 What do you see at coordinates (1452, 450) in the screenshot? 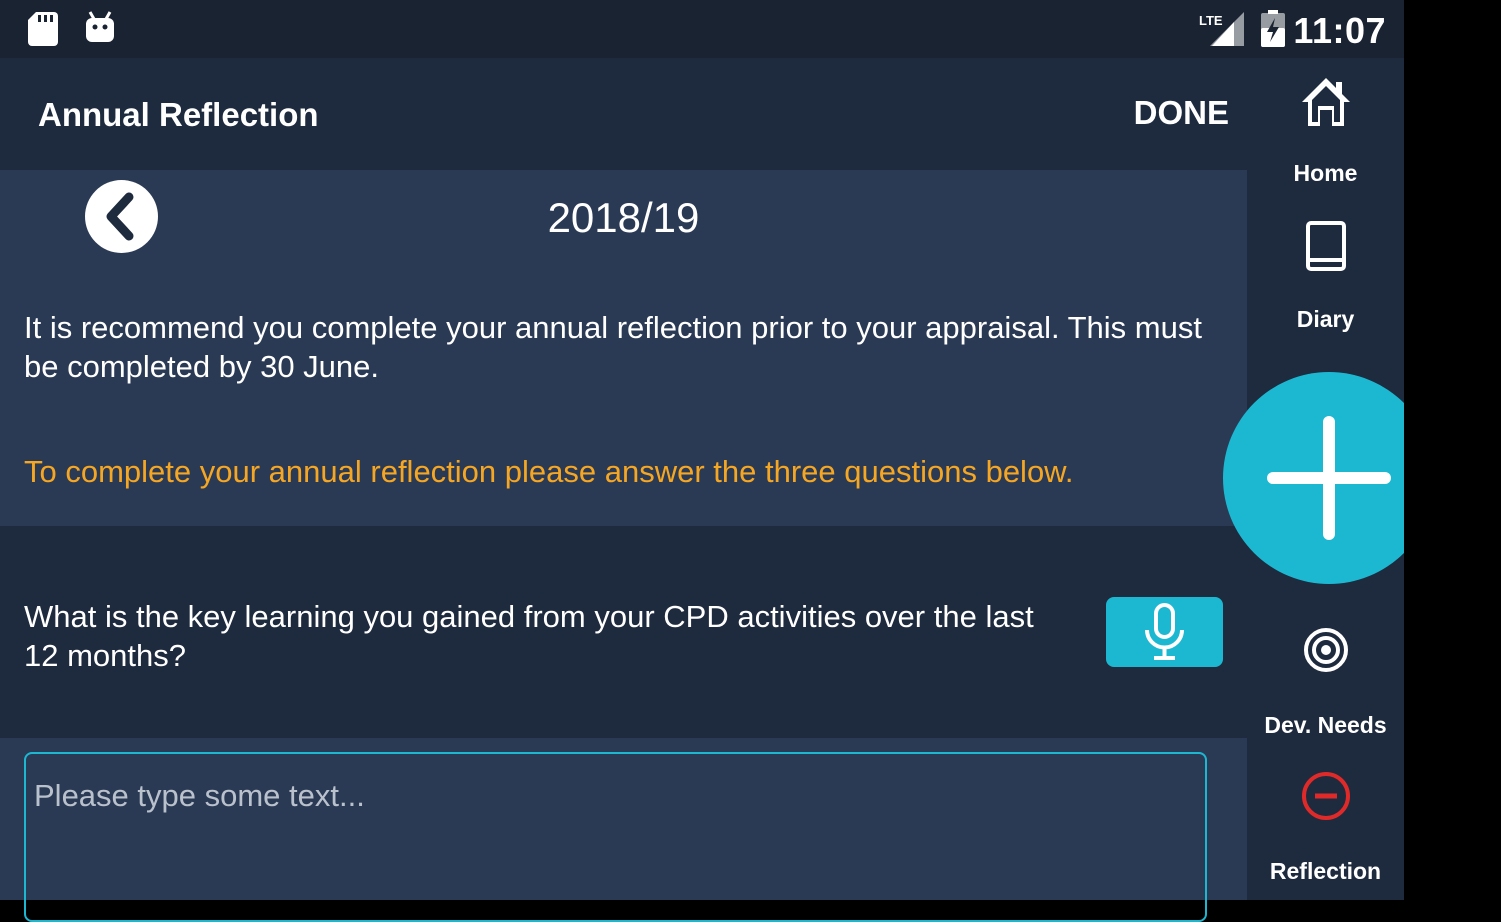
I see `screen-edge` at bounding box center [1452, 450].